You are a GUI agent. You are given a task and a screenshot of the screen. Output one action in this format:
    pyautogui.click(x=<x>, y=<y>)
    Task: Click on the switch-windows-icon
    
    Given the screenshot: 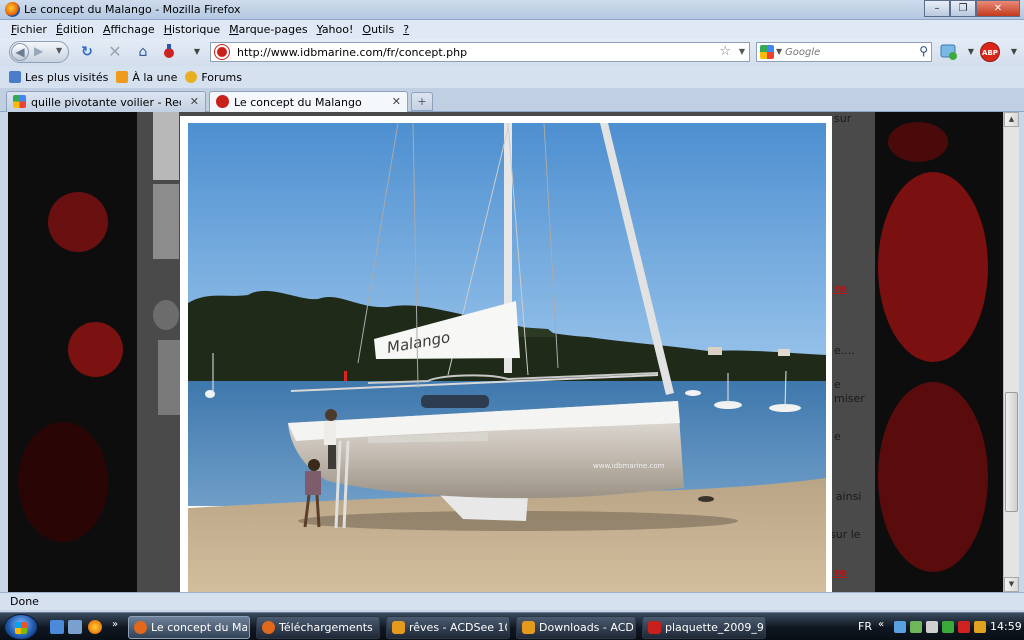 What is the action you would take?
    pyautogui.click(x=75, y=627)
    